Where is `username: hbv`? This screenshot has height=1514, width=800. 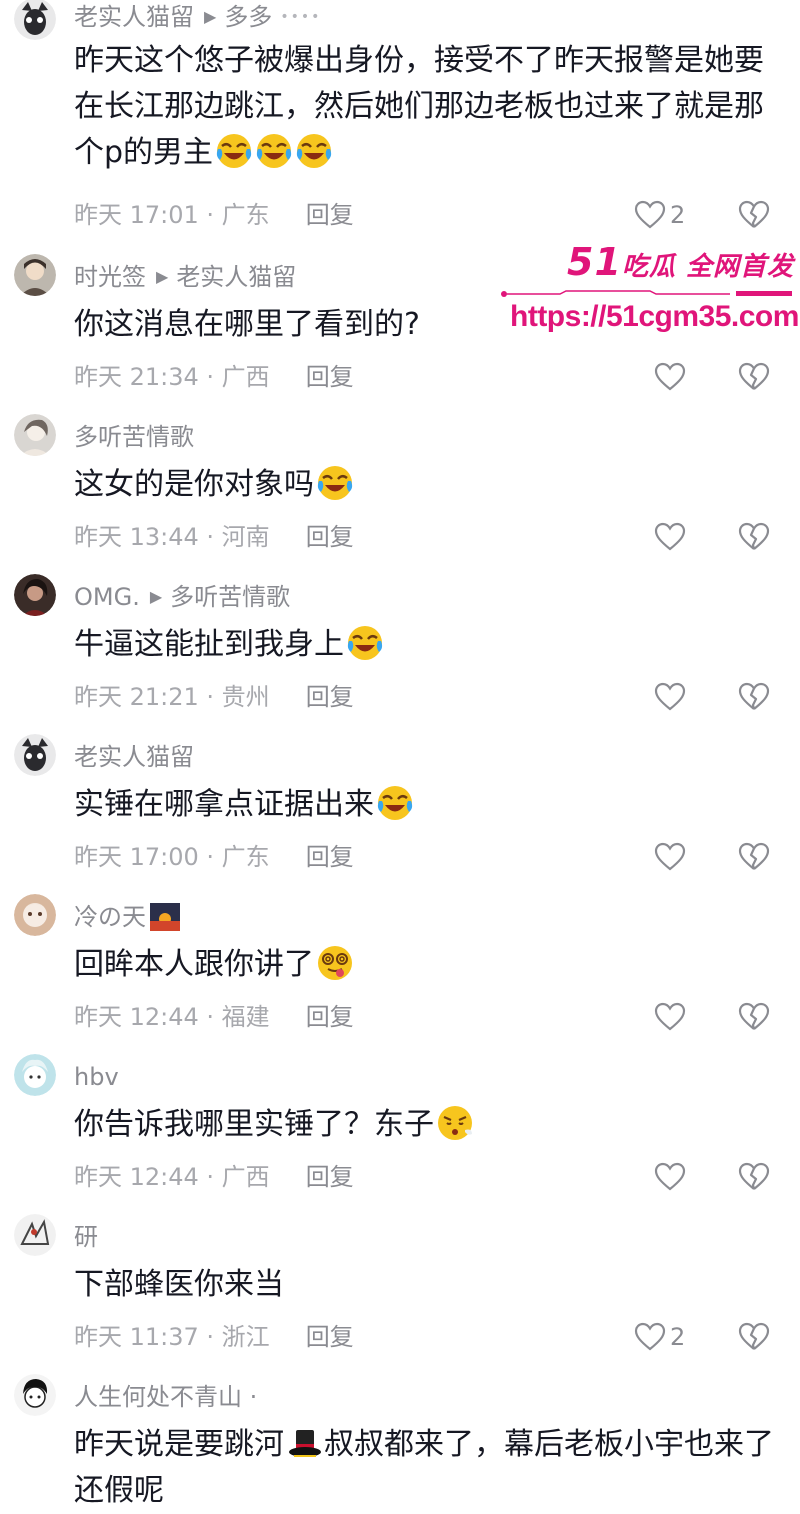
username: hbv is located at coordinates (96, 1077).